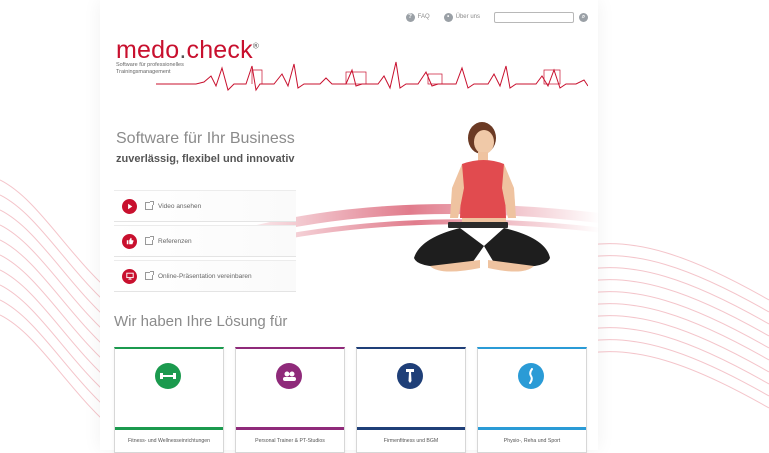 The height and width of the screenshot is (453, 769). Describe the element at coordinates (467, 17) in the screenshot. I see `about-label: Über uns` at that location.